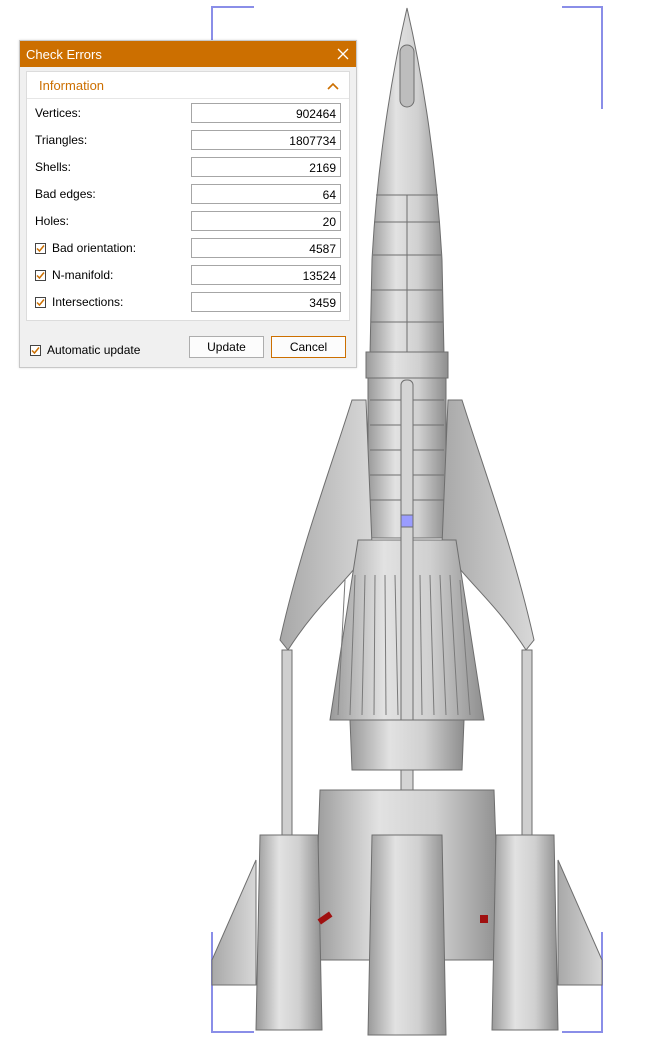 The width and height of the screenshot is (650, 1050). I want to click on row-label: Shells:, so click(53, 167).